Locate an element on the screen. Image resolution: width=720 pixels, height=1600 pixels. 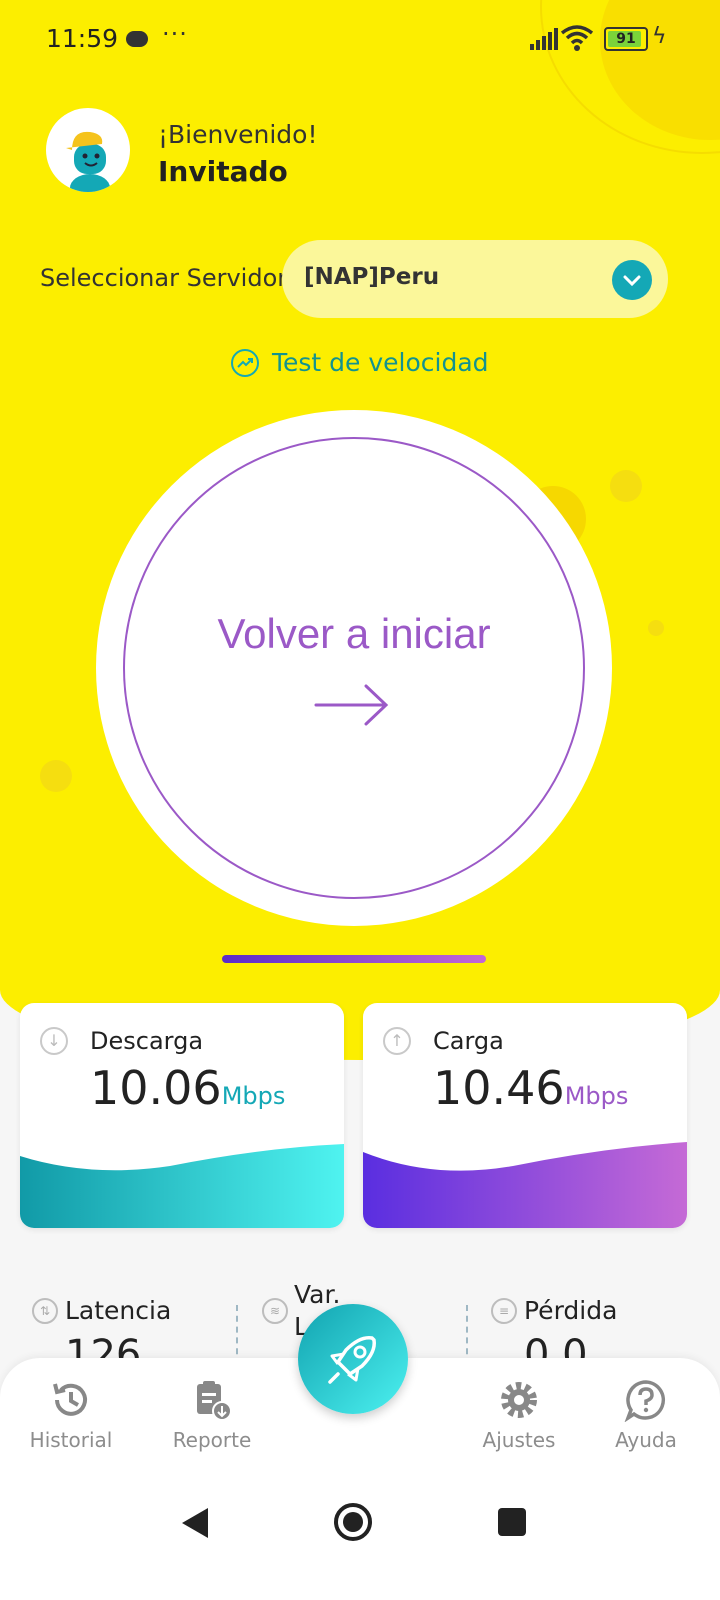
battery-icon: 91 is located at coordinates (626, 39).